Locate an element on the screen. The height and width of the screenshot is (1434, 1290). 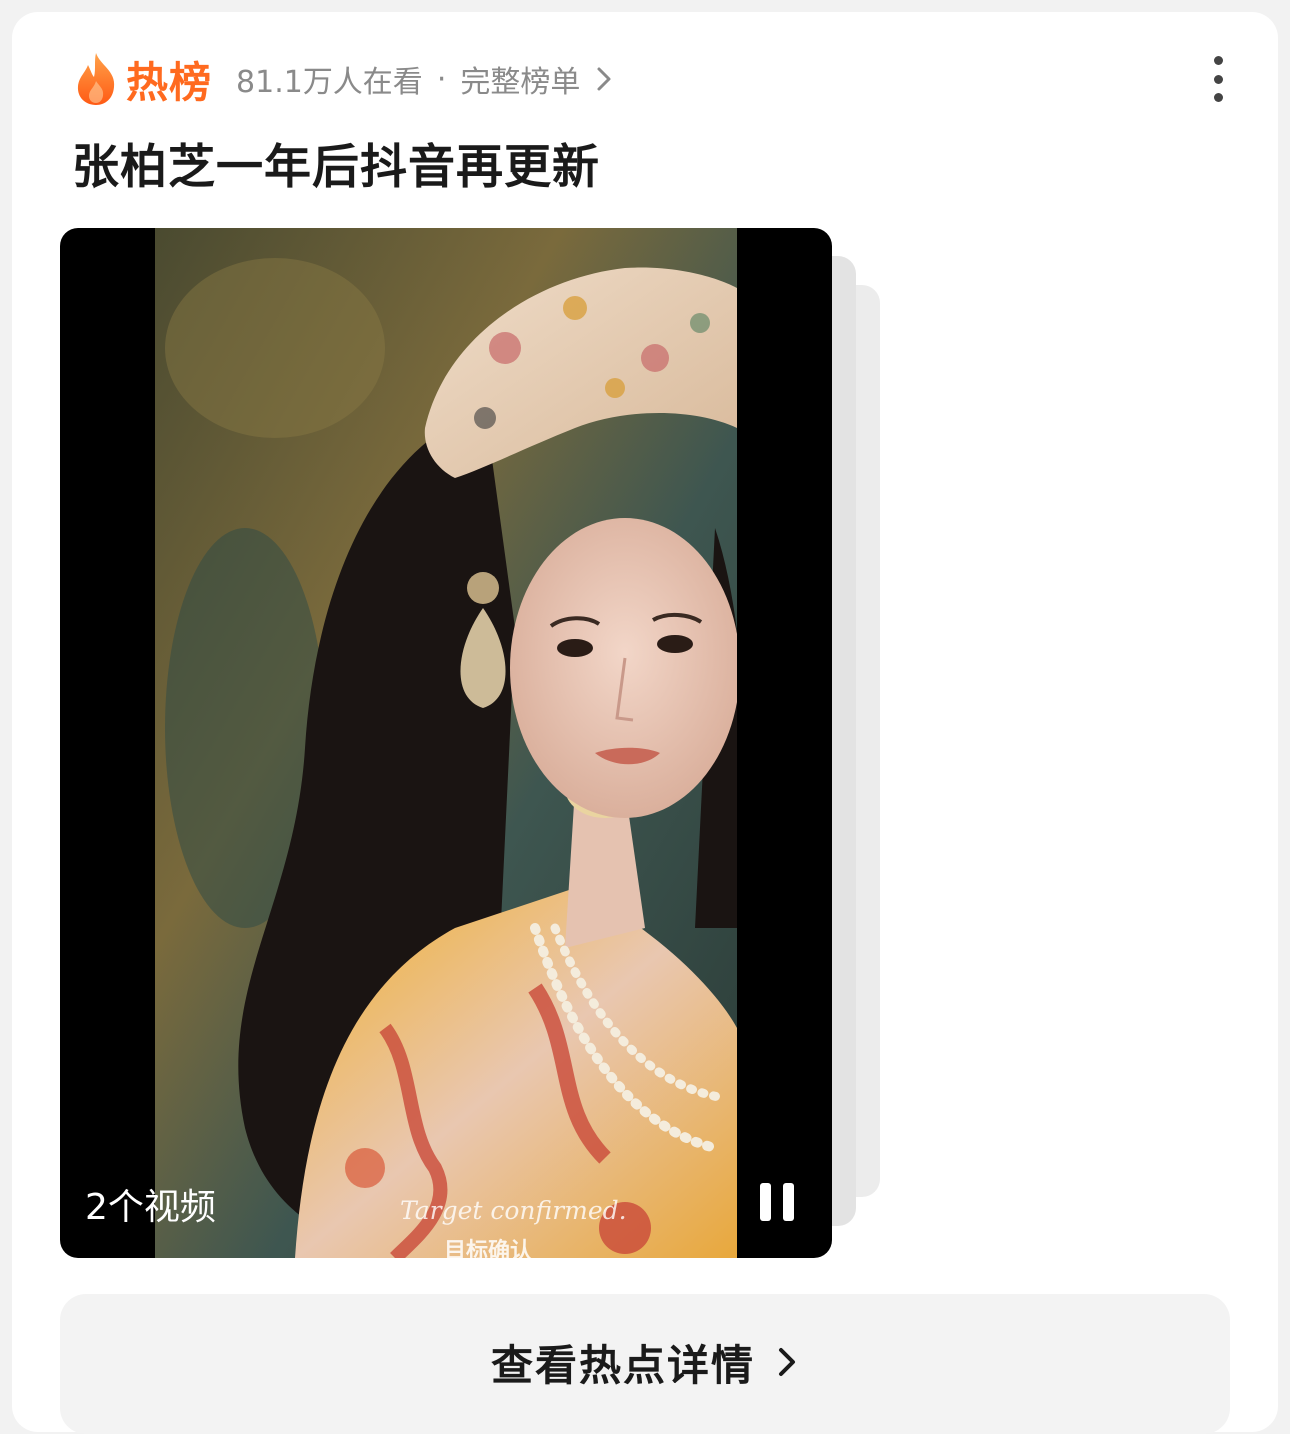
more-vertical-icon is located at coordinates (1218, 79).